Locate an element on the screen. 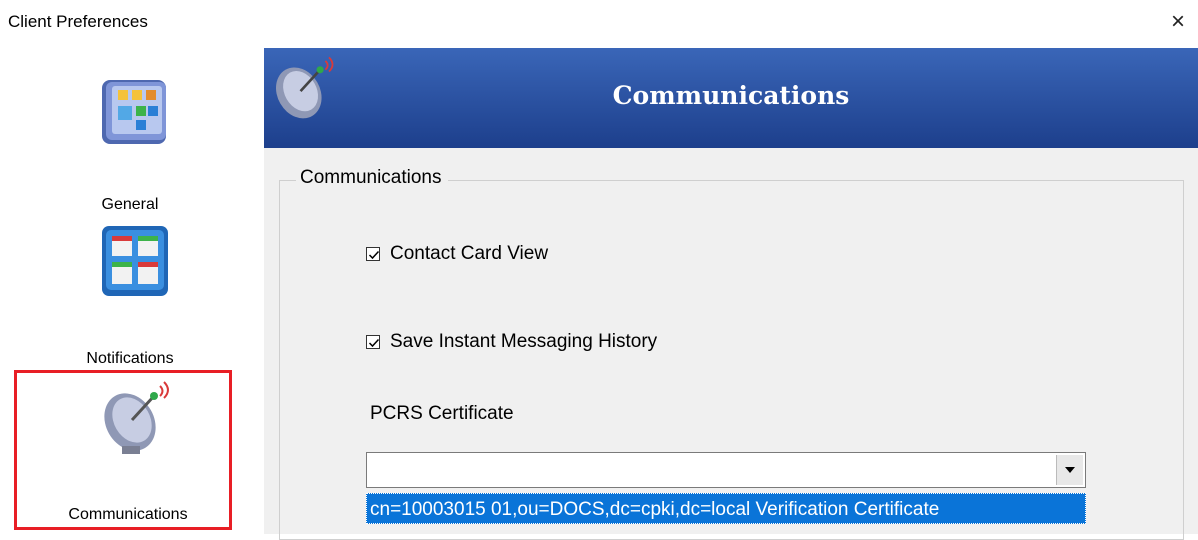  chevron-down-icon is located at coordinates (1070, 470).